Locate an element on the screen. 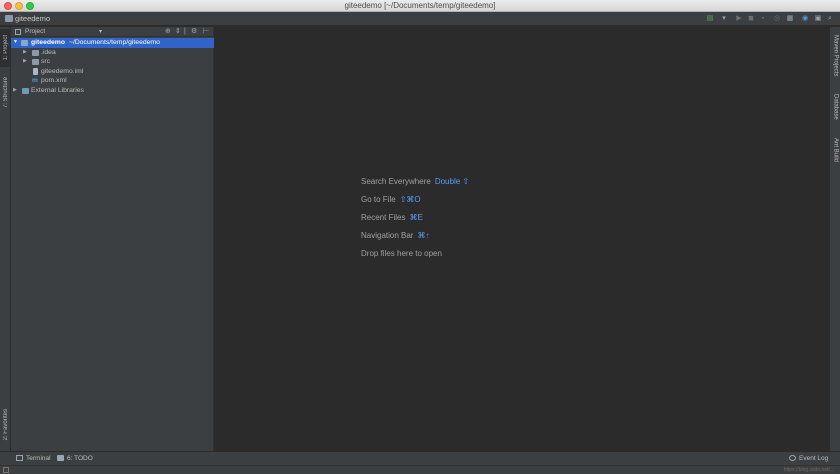 This screenshot has width=840, height=474. hint-go-to-file: Go to File ⇧⌘O is located at coordinates (391, 199).